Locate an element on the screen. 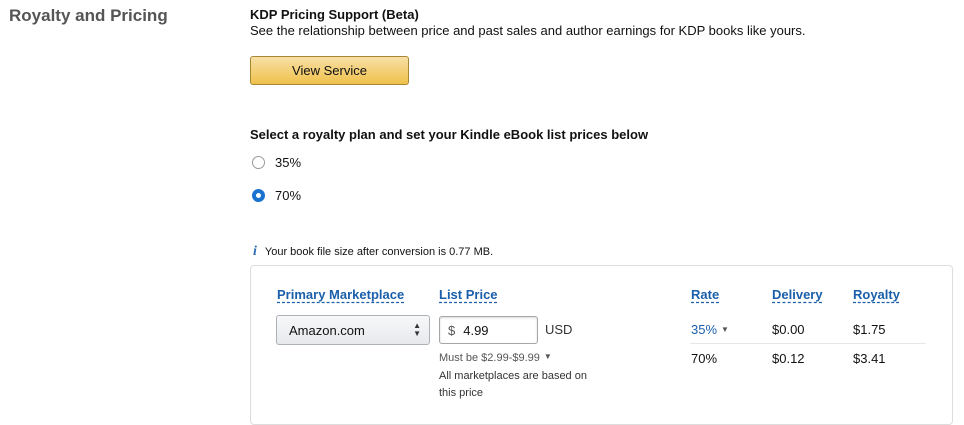 The width and height of the screenshot is (964, 425). royalty-option-35: 35% is located at coordinates (276, 162).